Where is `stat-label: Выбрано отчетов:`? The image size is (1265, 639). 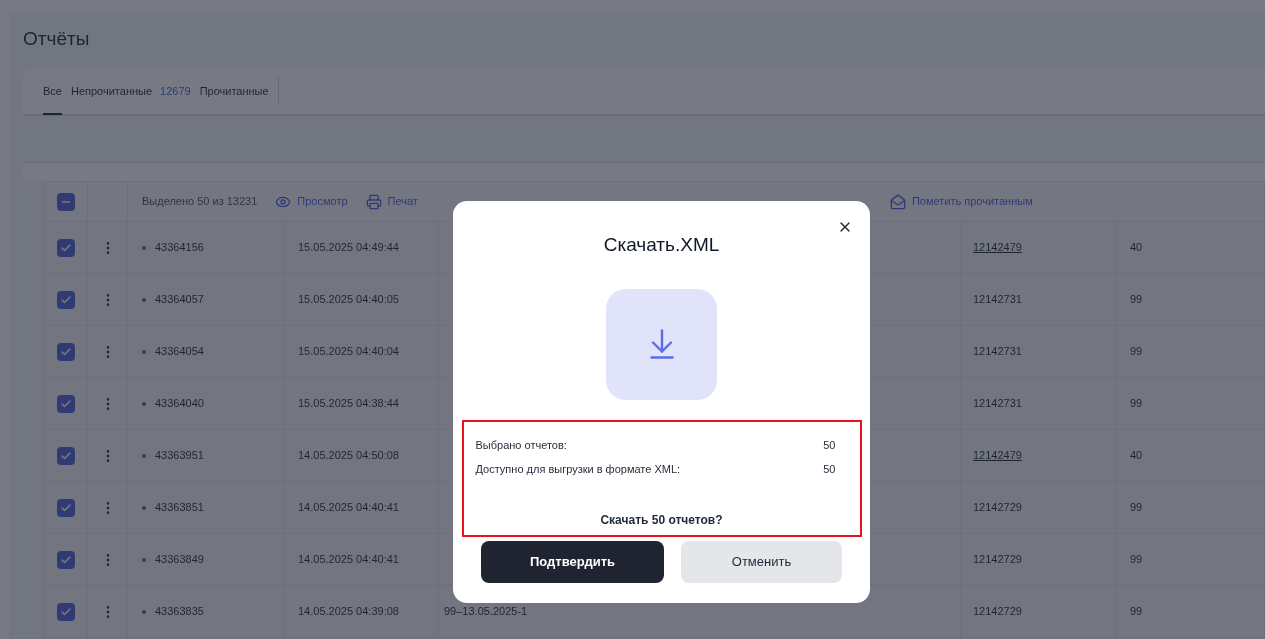 stat-label: Выбрано отчетов: is located at coordinates (521, 446).